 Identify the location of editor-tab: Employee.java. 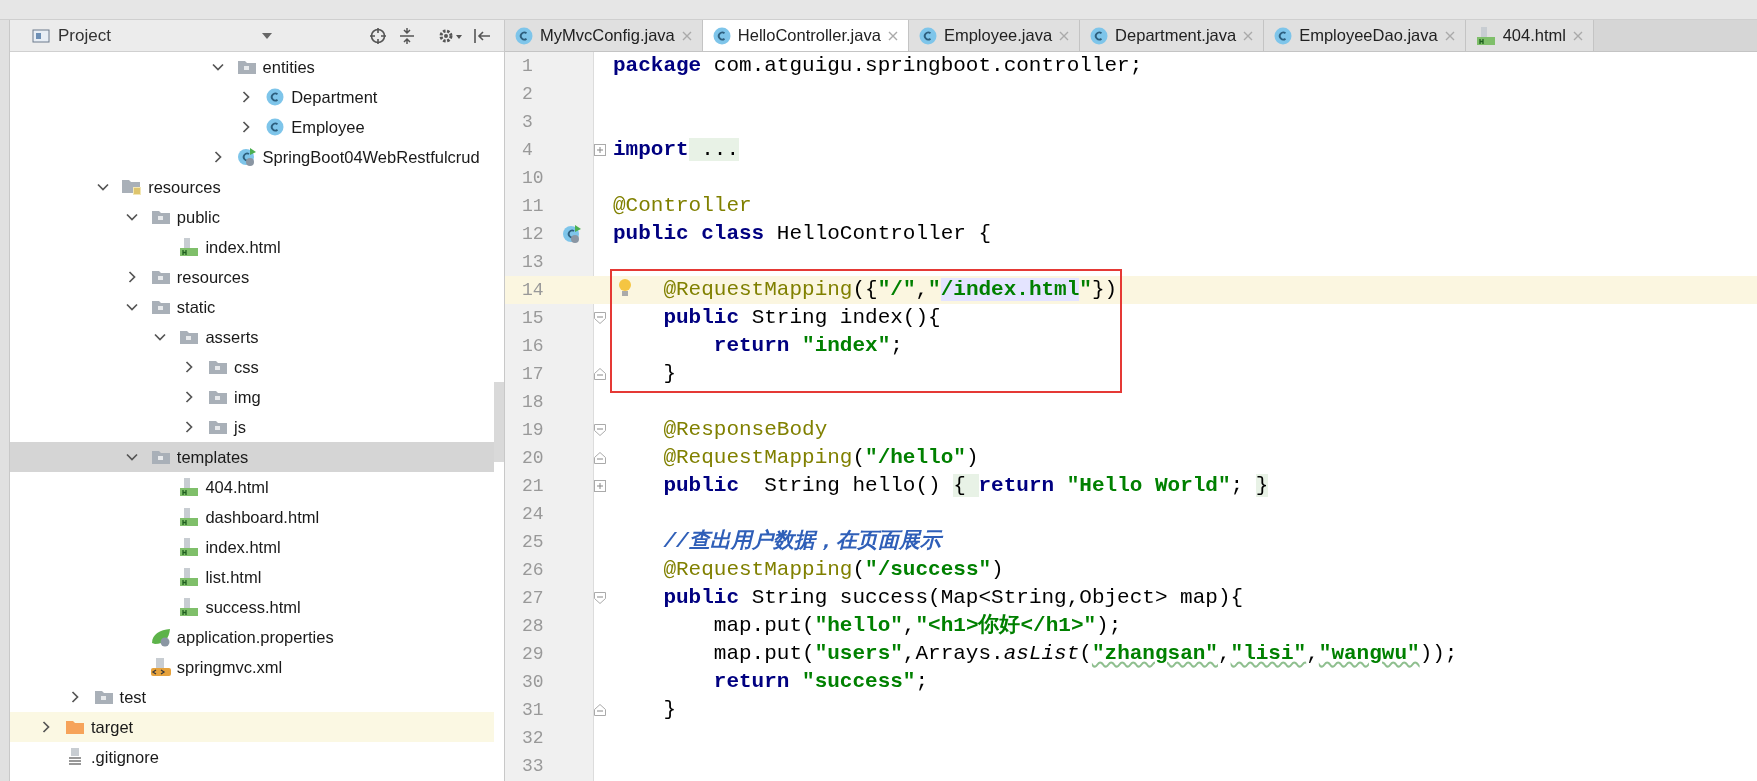
(994, 35).